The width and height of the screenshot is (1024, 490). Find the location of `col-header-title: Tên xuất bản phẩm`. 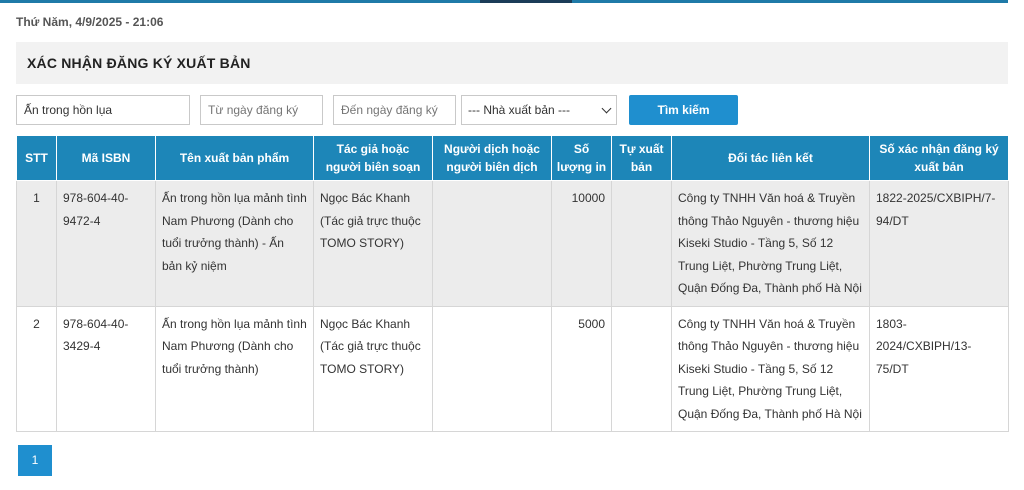

col-header-title: Tên xuất bản phẩm is located at coordinates (234, 158).